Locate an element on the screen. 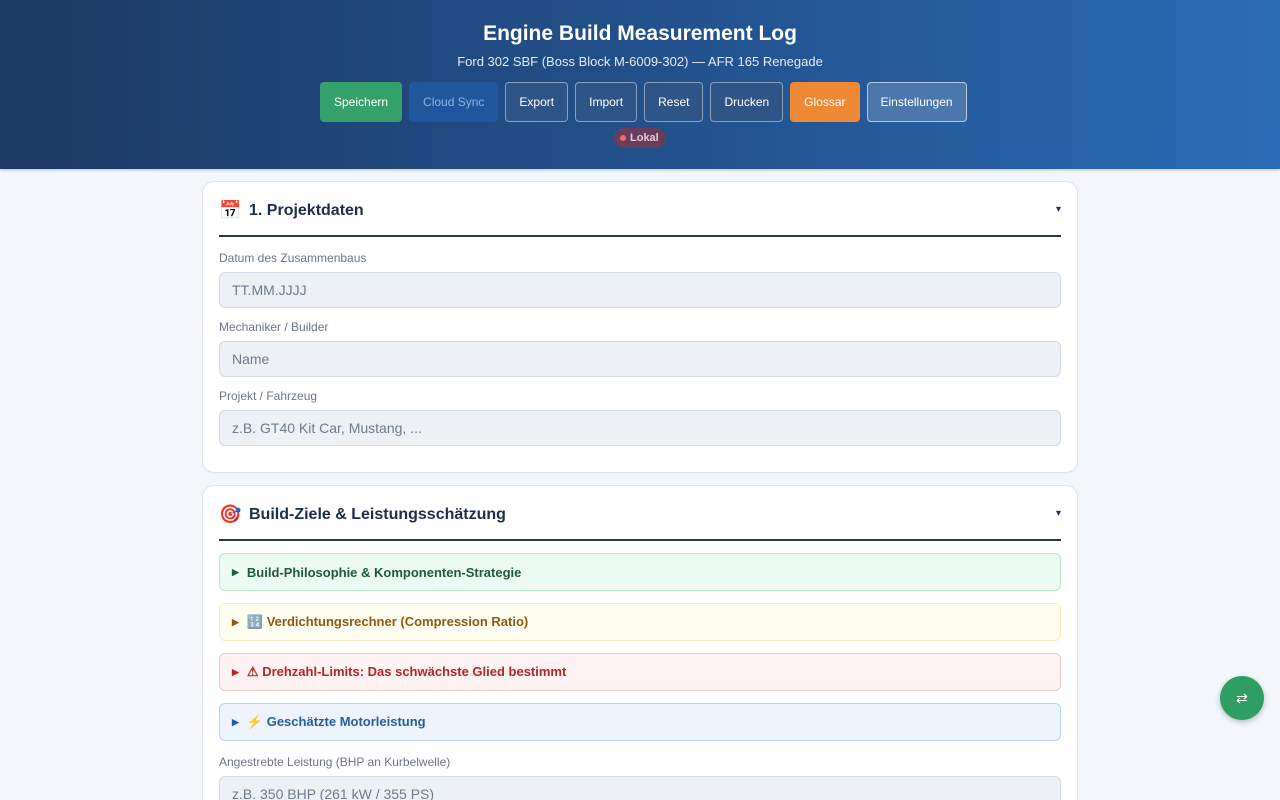 The width and height of the screenshot is (1280, 800). sync-fab-button: ⇄ is located at coordinates (1242, 698).